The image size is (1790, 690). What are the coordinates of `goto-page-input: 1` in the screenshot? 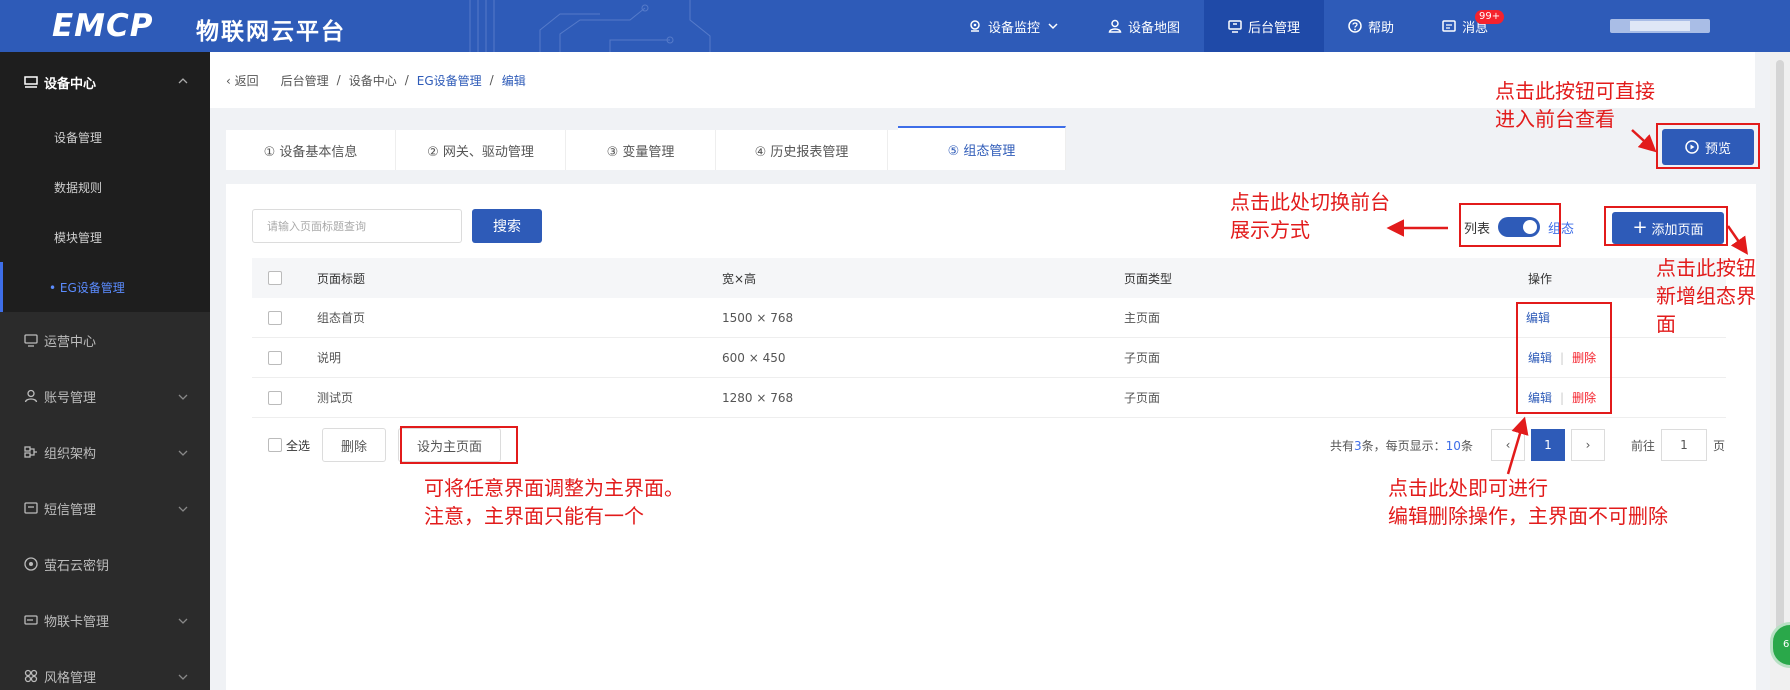 It's located at (1683, 445).